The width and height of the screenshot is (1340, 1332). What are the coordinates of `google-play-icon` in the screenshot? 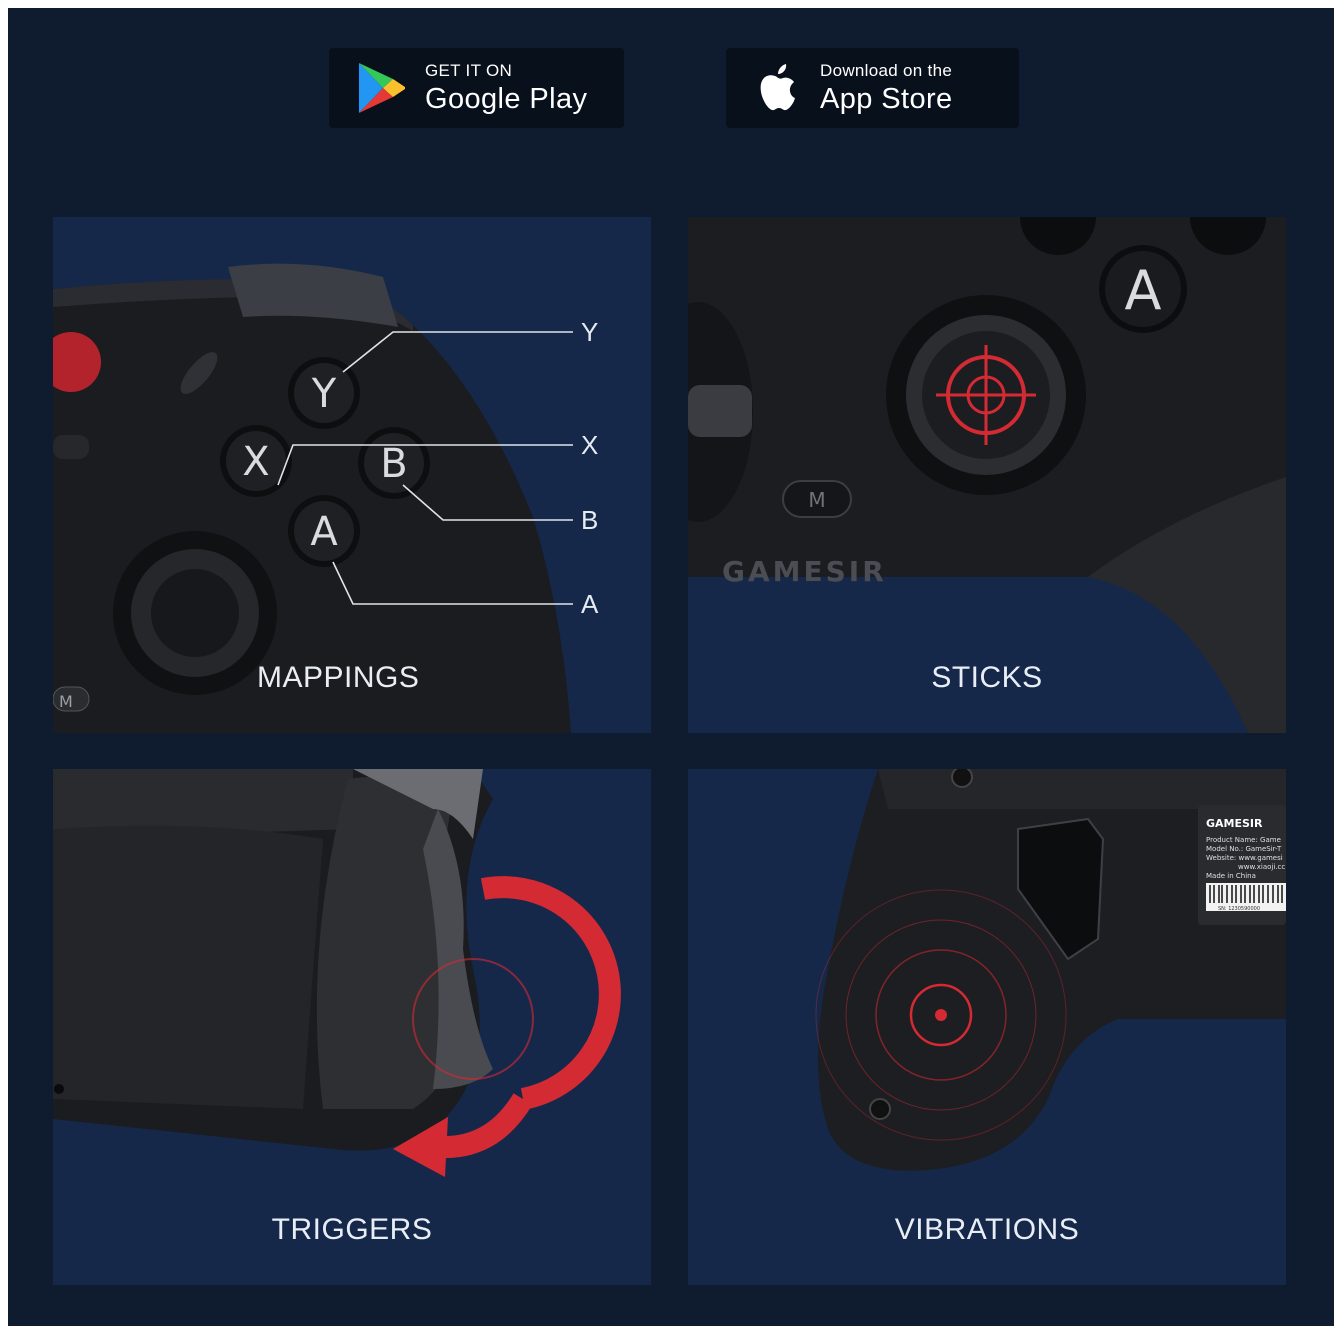 It's located at (382, 88).